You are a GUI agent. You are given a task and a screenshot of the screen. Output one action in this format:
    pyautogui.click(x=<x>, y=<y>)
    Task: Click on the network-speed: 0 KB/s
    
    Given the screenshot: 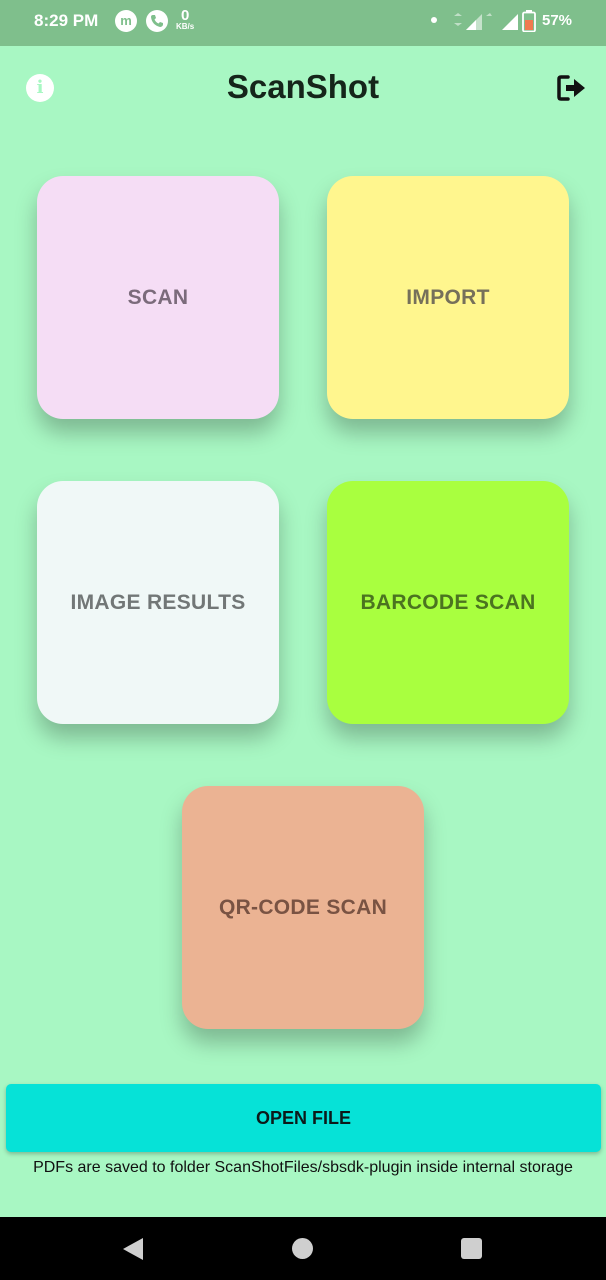 What is the action you would take?
    pyautogui.click(x=185, y=19)
    